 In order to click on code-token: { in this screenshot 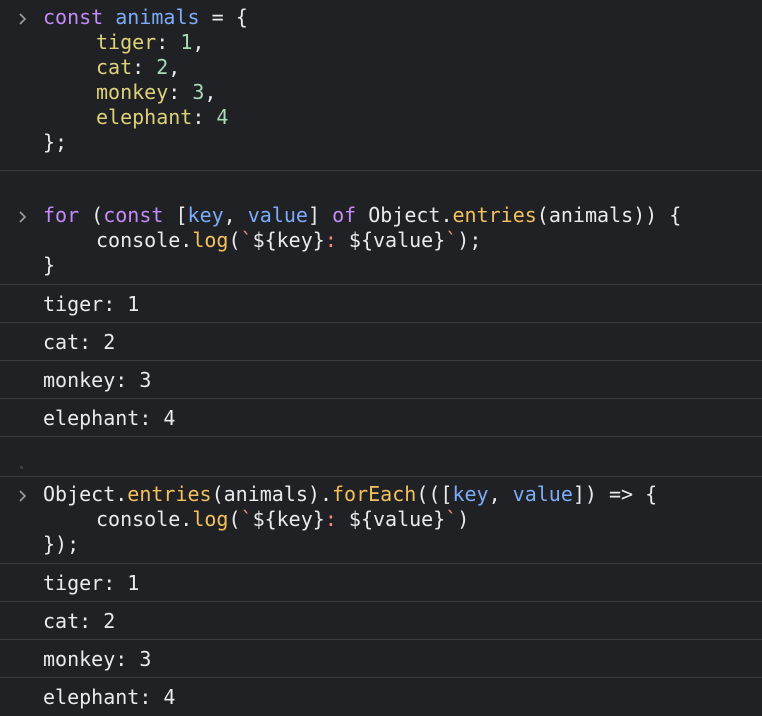, I will do `click(241, 17)`.